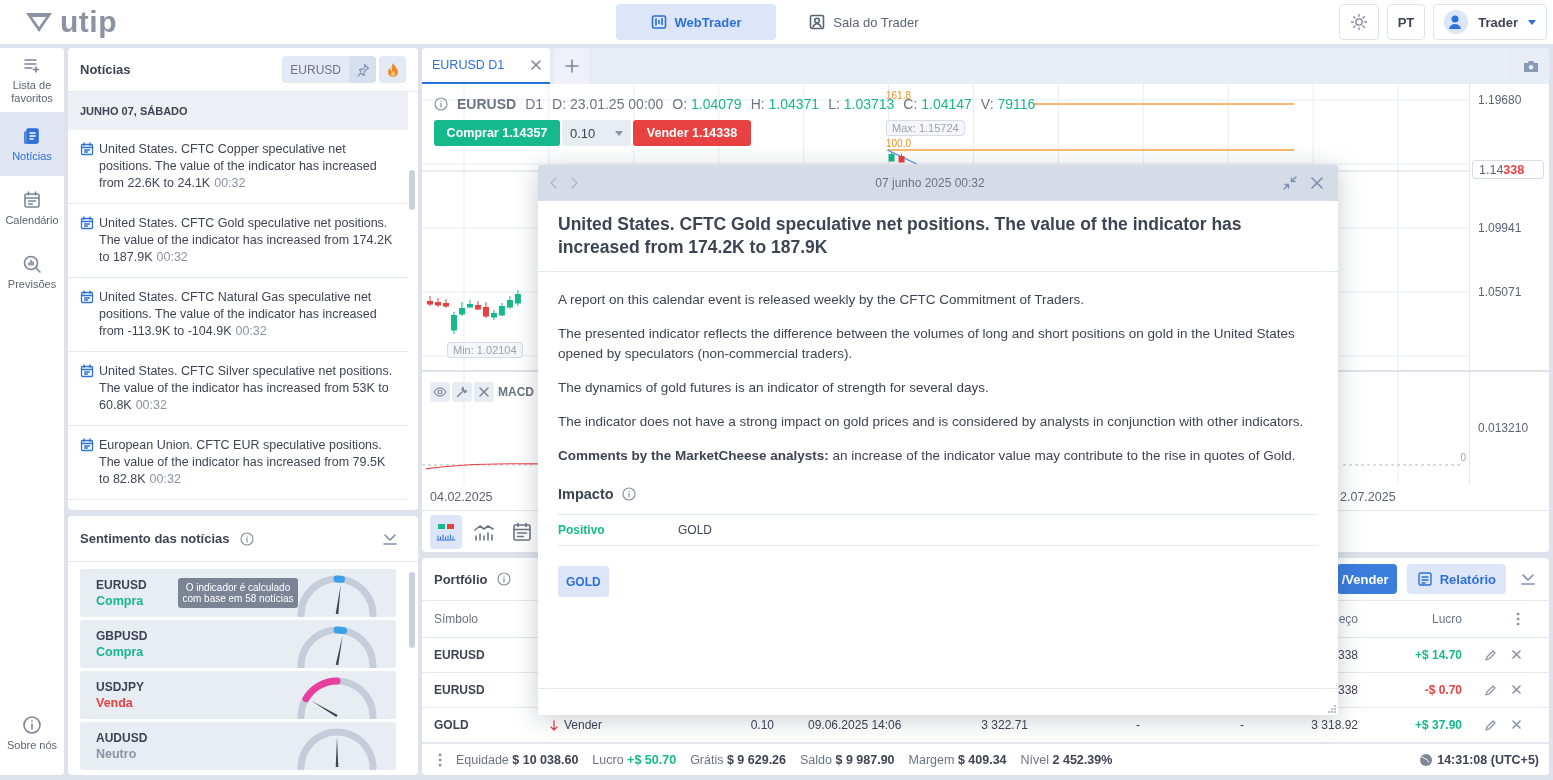 This screenshot has height=780, width=1553. Describe the element at coordinates (243, 462) in the screenshot. I see `news-text: European Union. CFTC EUR speculative positions. The value of the indicator has increased from 79.5K to 82.8K 00:32` at that location.